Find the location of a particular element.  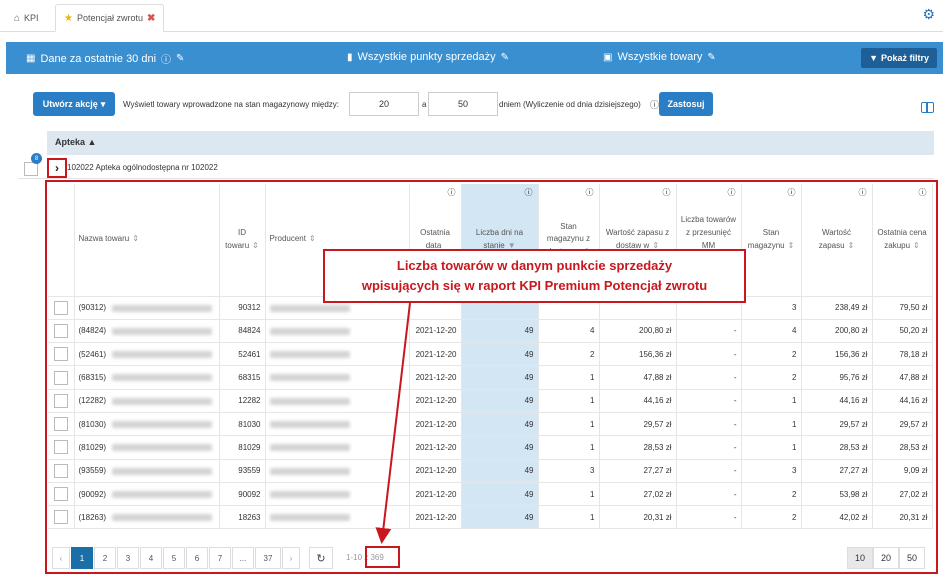

prev-page-button: ‹ is located at coordinates (61, 558).